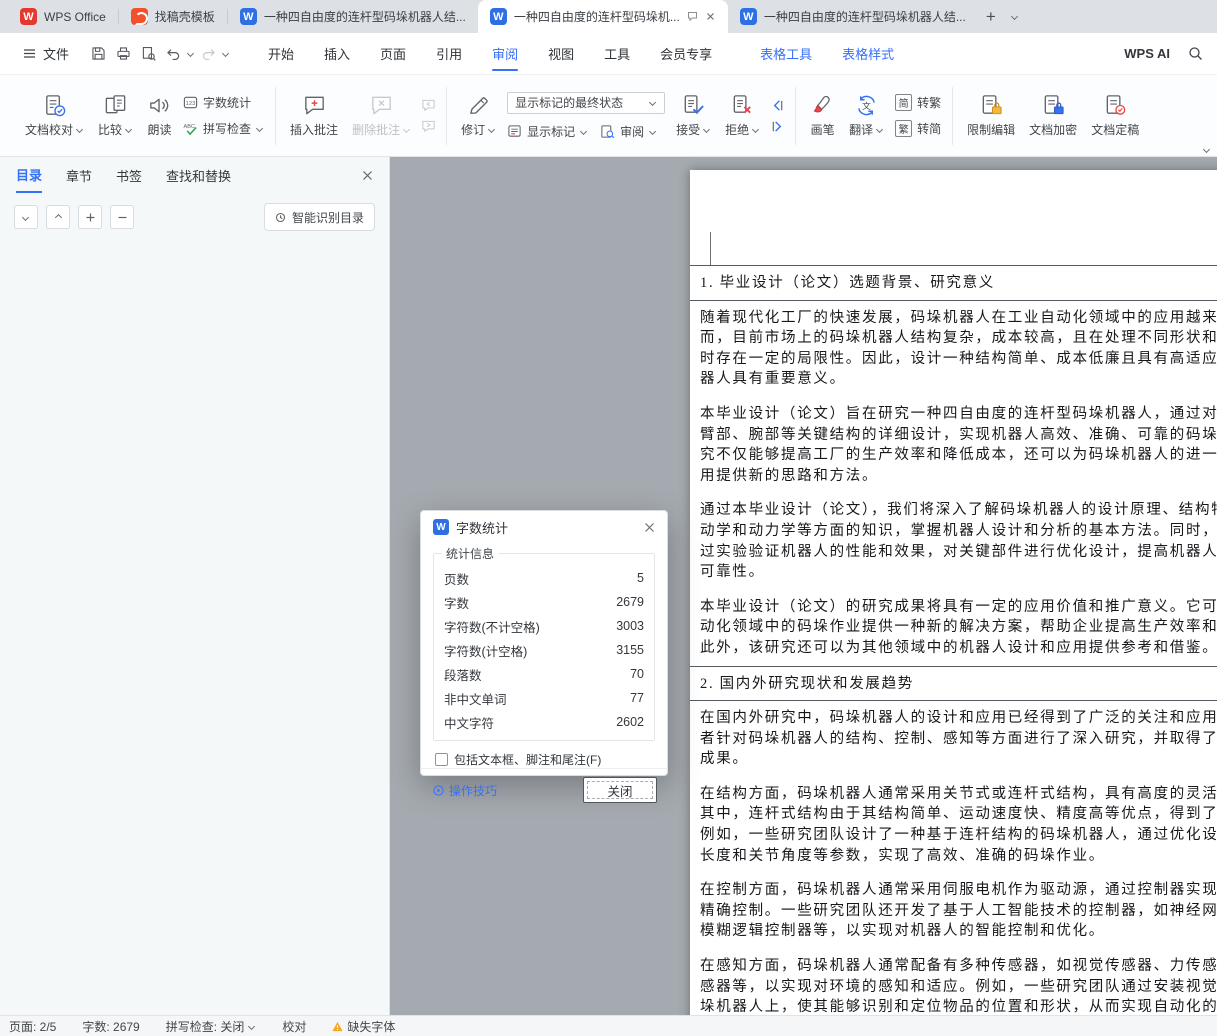  What do you see at coordinates (191, 53) in the screenshot?
I see `undo-chevron-icon` at bounding box center [191, 53].